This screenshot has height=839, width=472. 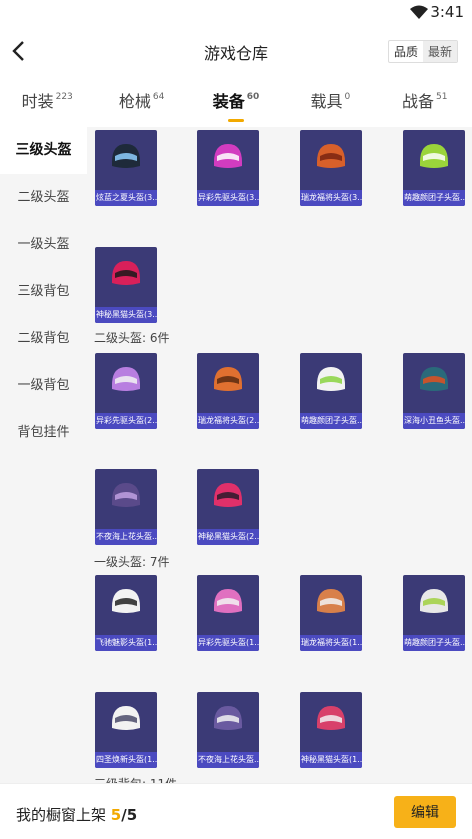 I want to click on sidebar-item-backpack-pendant: 背包挂件, so click(x=43, y=432).